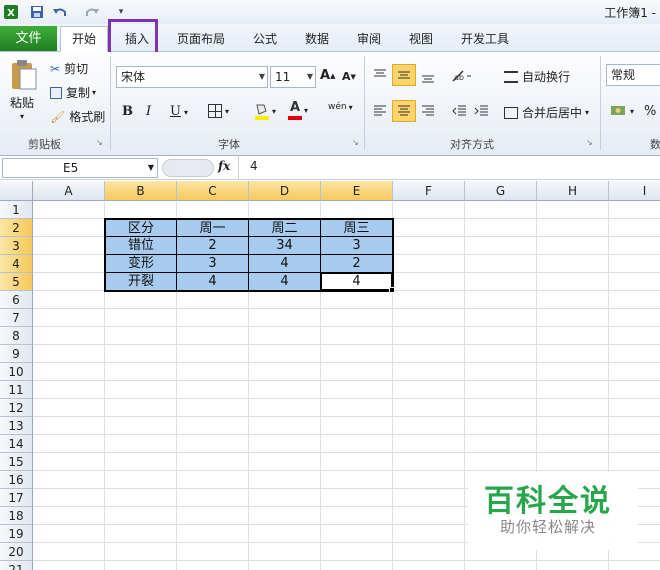 This screenshot has width=660, height=570. I want to click on column-header-c: C, so click(213, 191).